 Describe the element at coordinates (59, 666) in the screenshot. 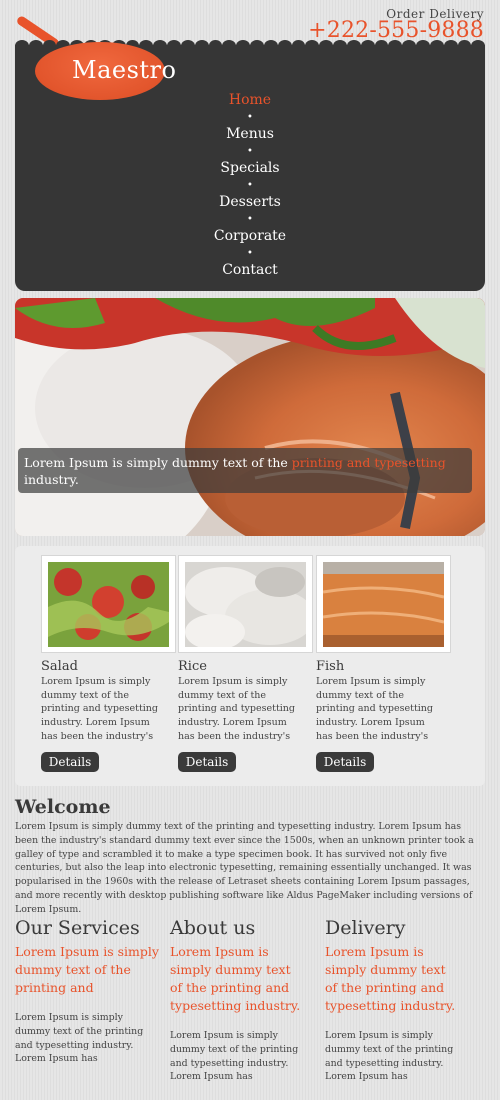

I see `product-title: Salad` at that location.